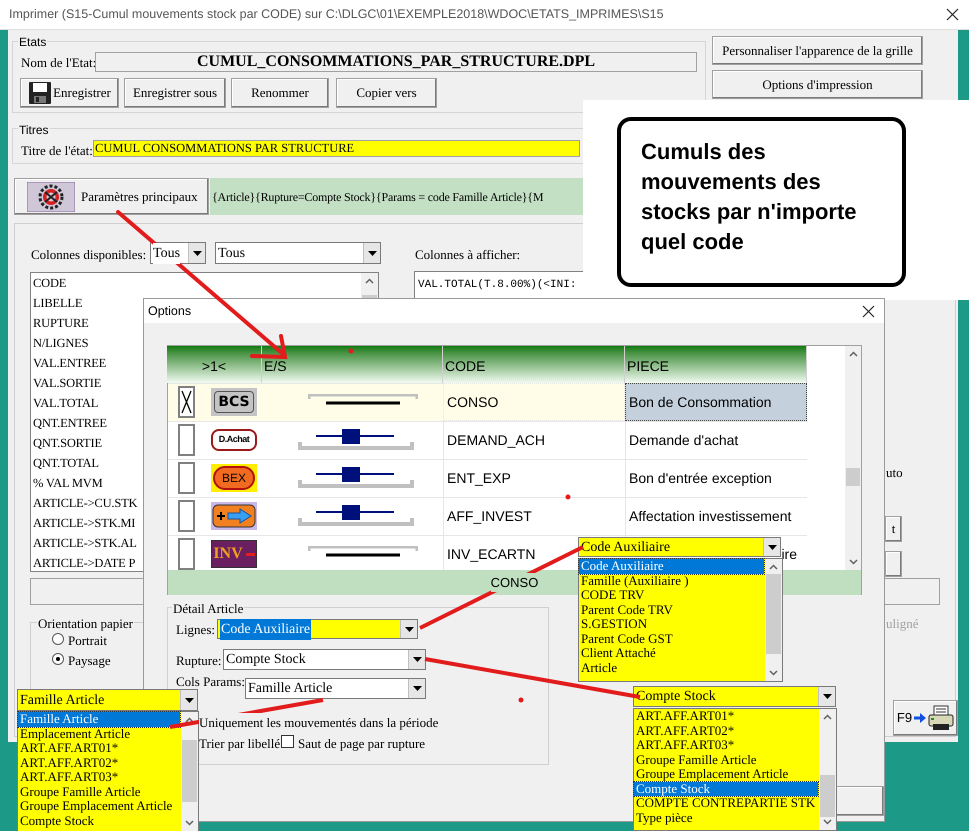  Describe the element at coordinates (234, 440) in the screenshot. I see `type-badge: D.Achat` at that location.